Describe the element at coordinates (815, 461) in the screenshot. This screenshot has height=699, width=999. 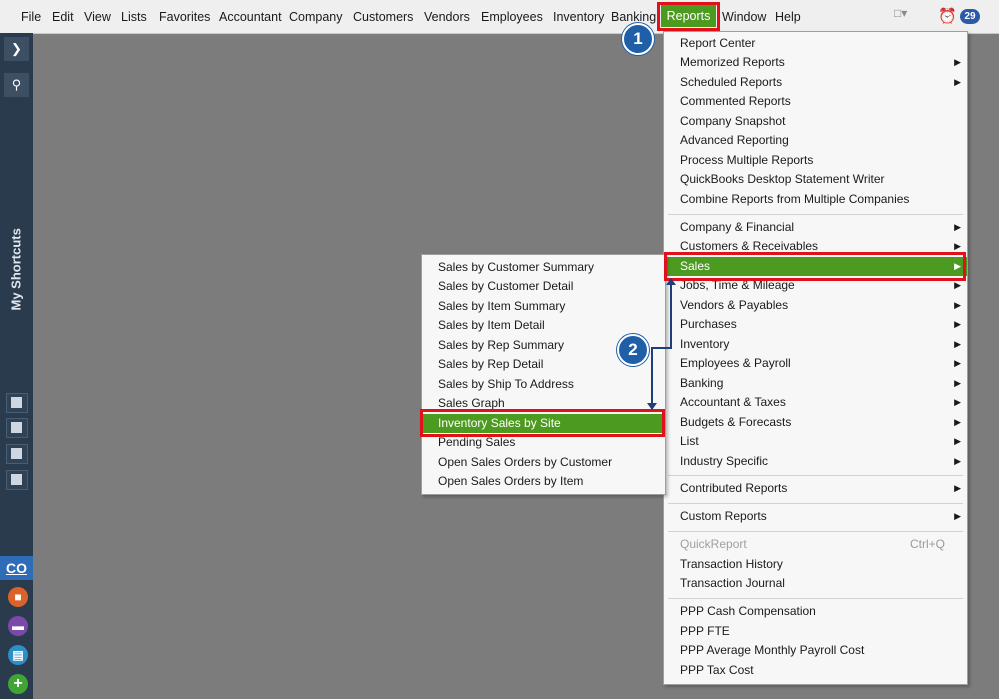
I see `industry-specific-item: Industry Specific ▶` at that location.